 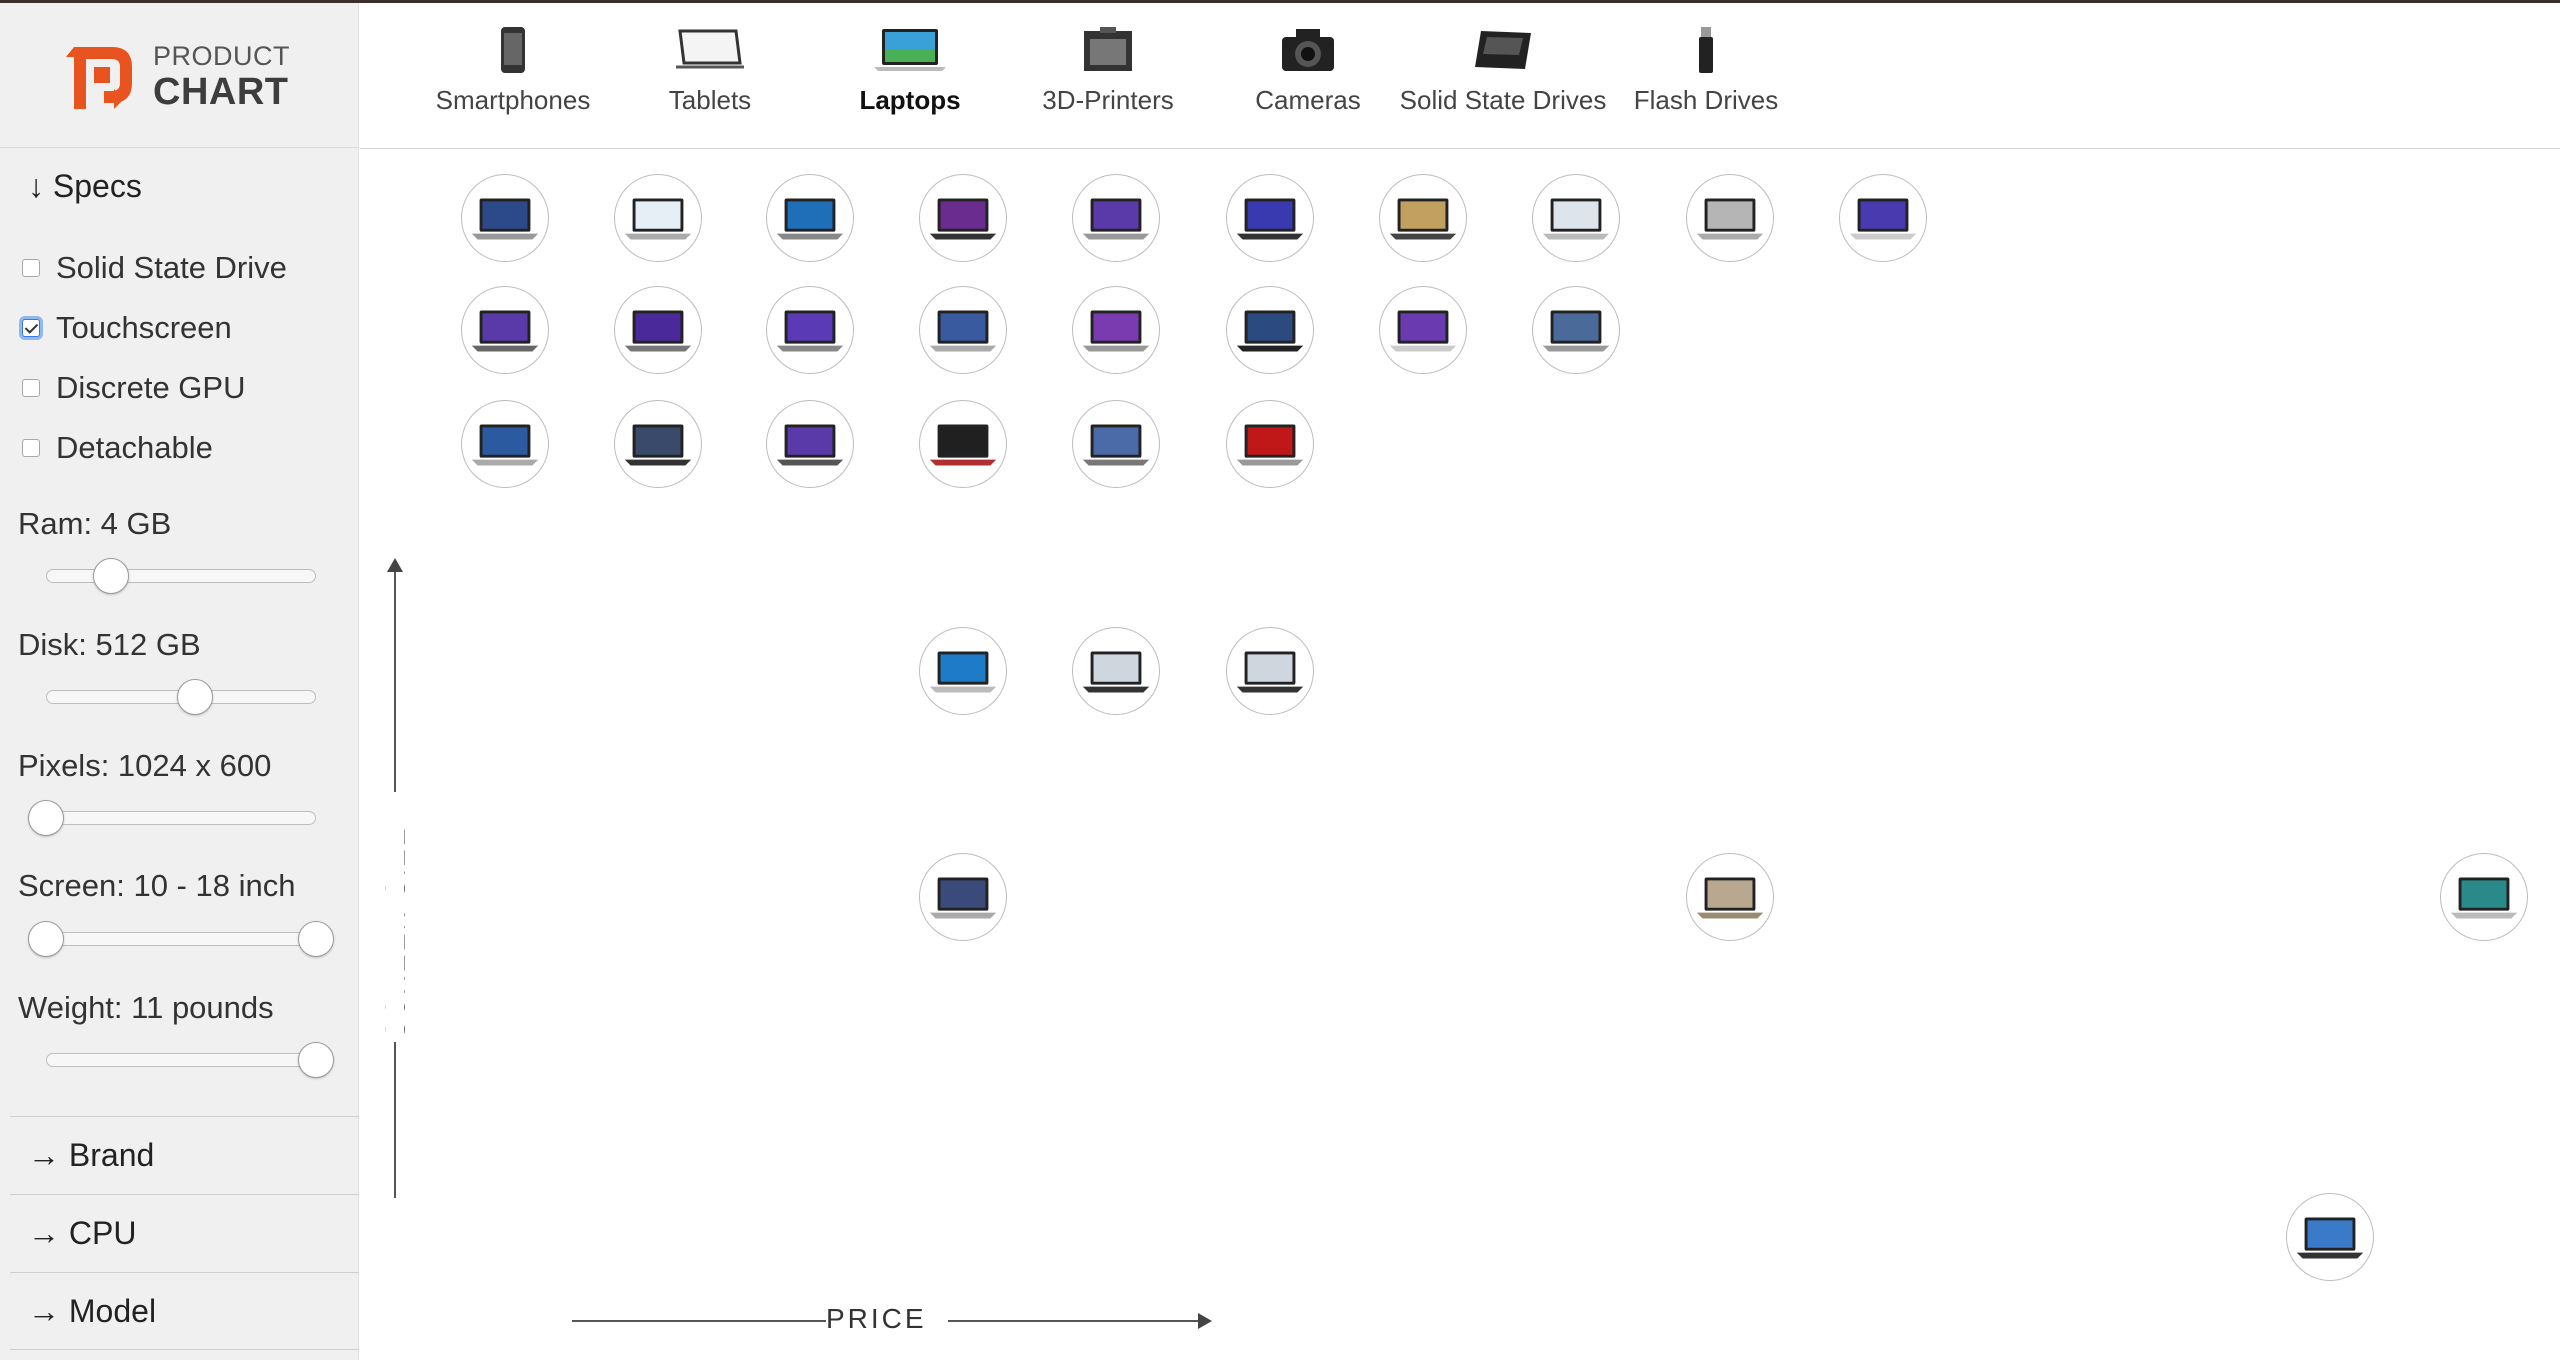 I want to click on tab-label: Solid State Drives, so click(x=1503, y=100).